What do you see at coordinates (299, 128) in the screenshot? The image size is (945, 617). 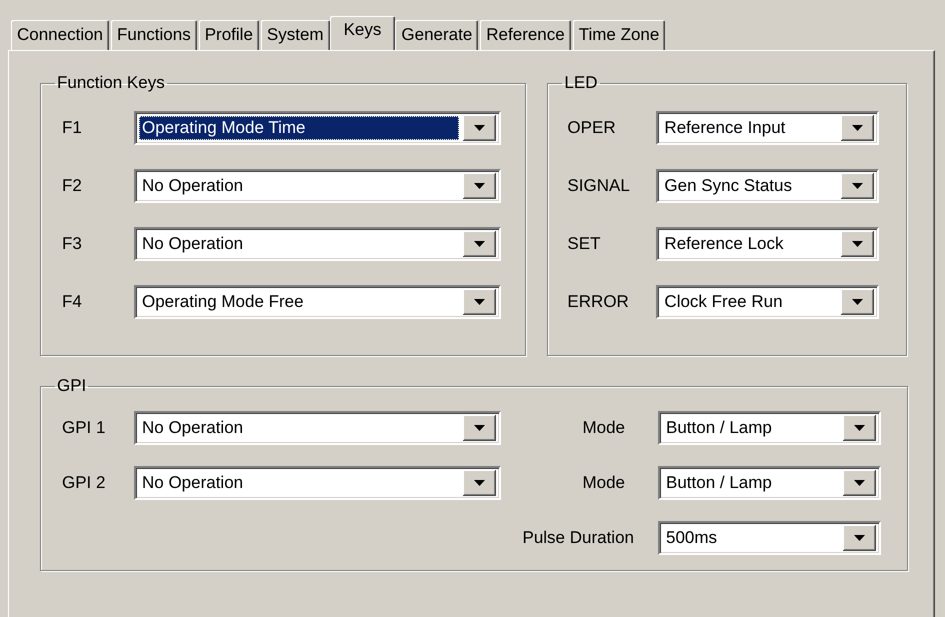 I see `dropdown-value: Operating Mode Time` at bounding box center [299, 128].